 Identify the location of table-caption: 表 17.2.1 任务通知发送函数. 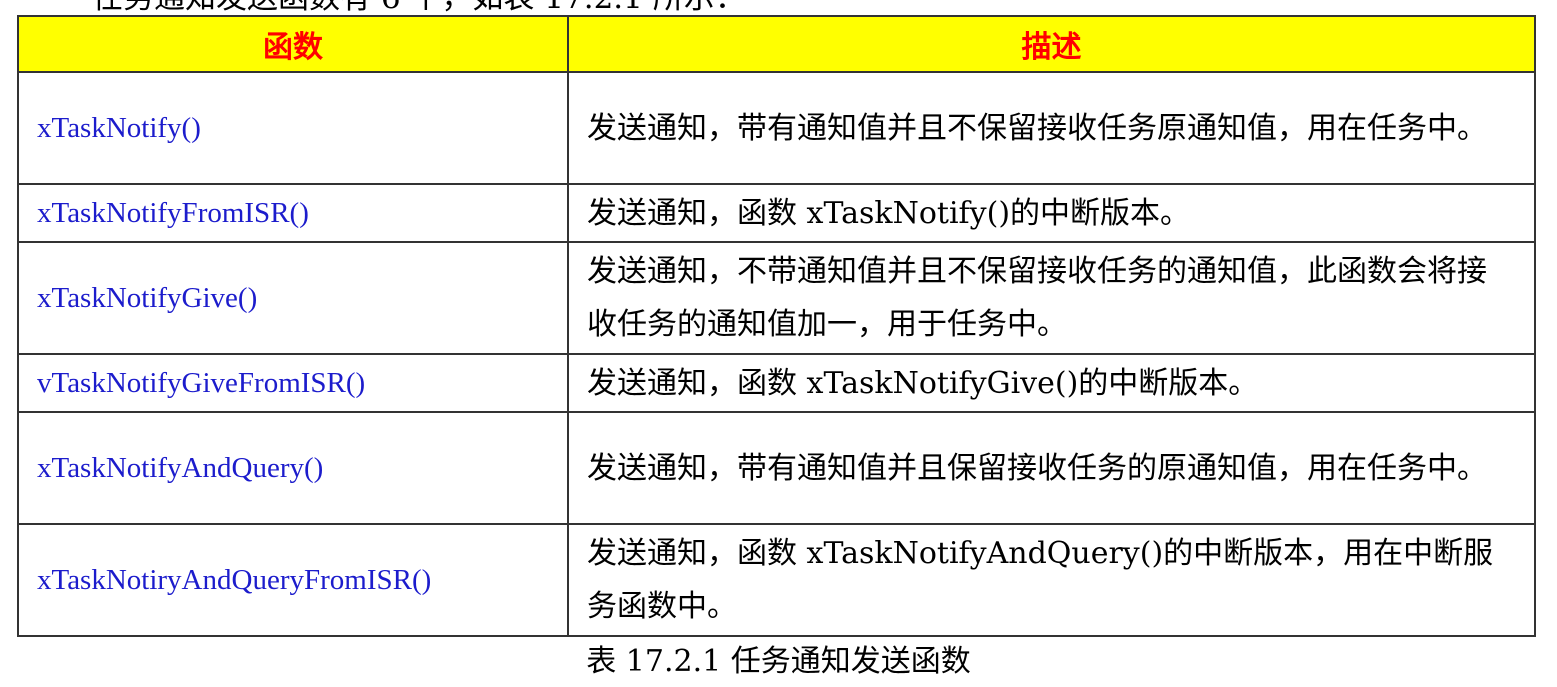
(778, 661).